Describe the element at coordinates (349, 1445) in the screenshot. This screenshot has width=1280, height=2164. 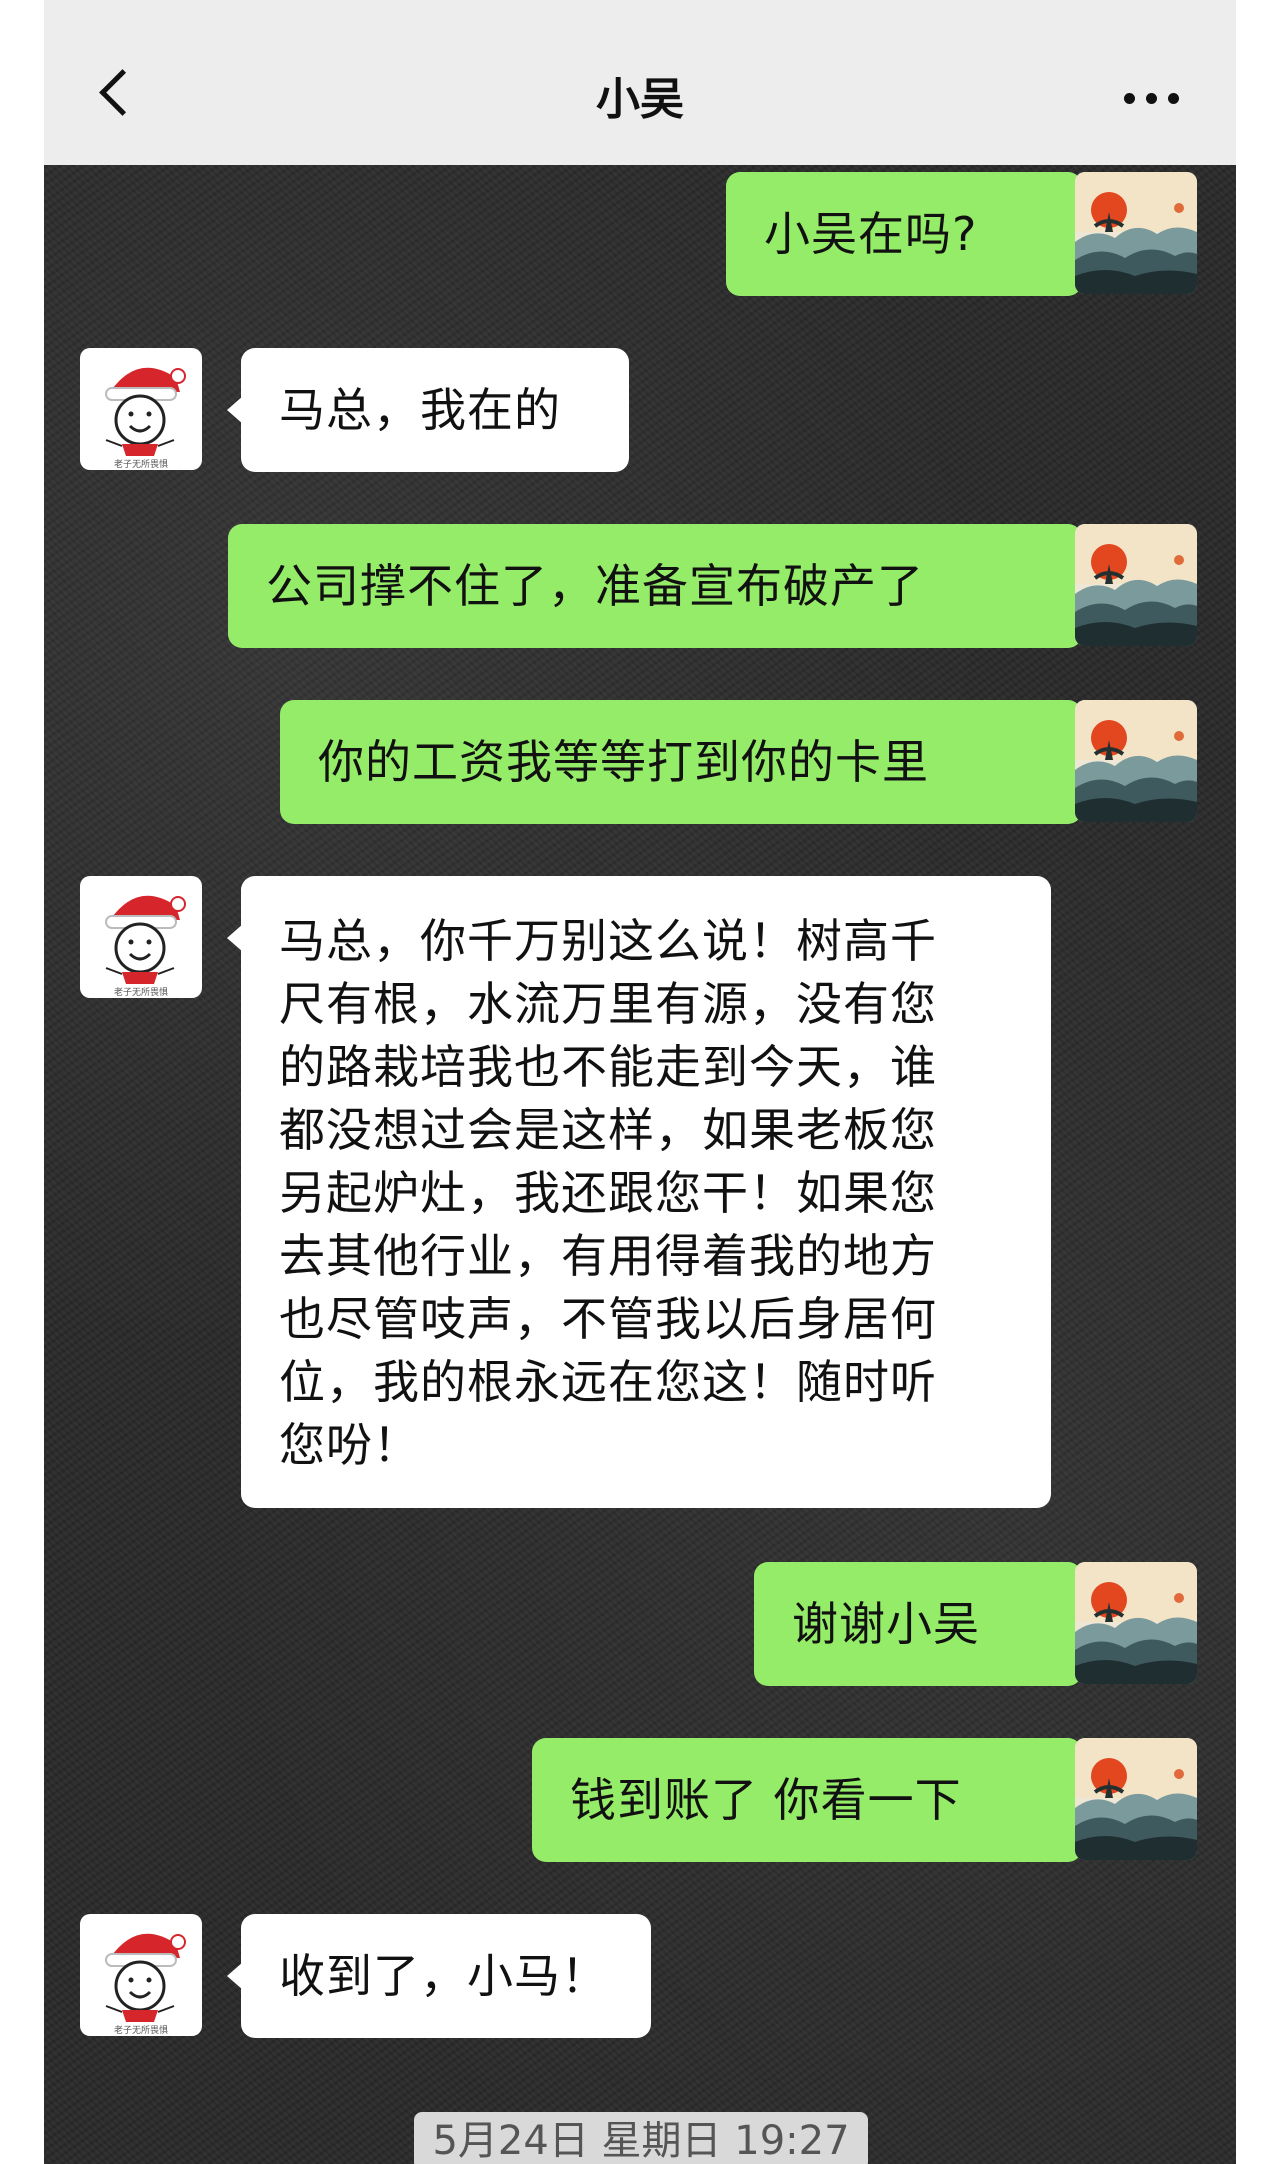
I see `message-text-line: 您吩！` at that location.